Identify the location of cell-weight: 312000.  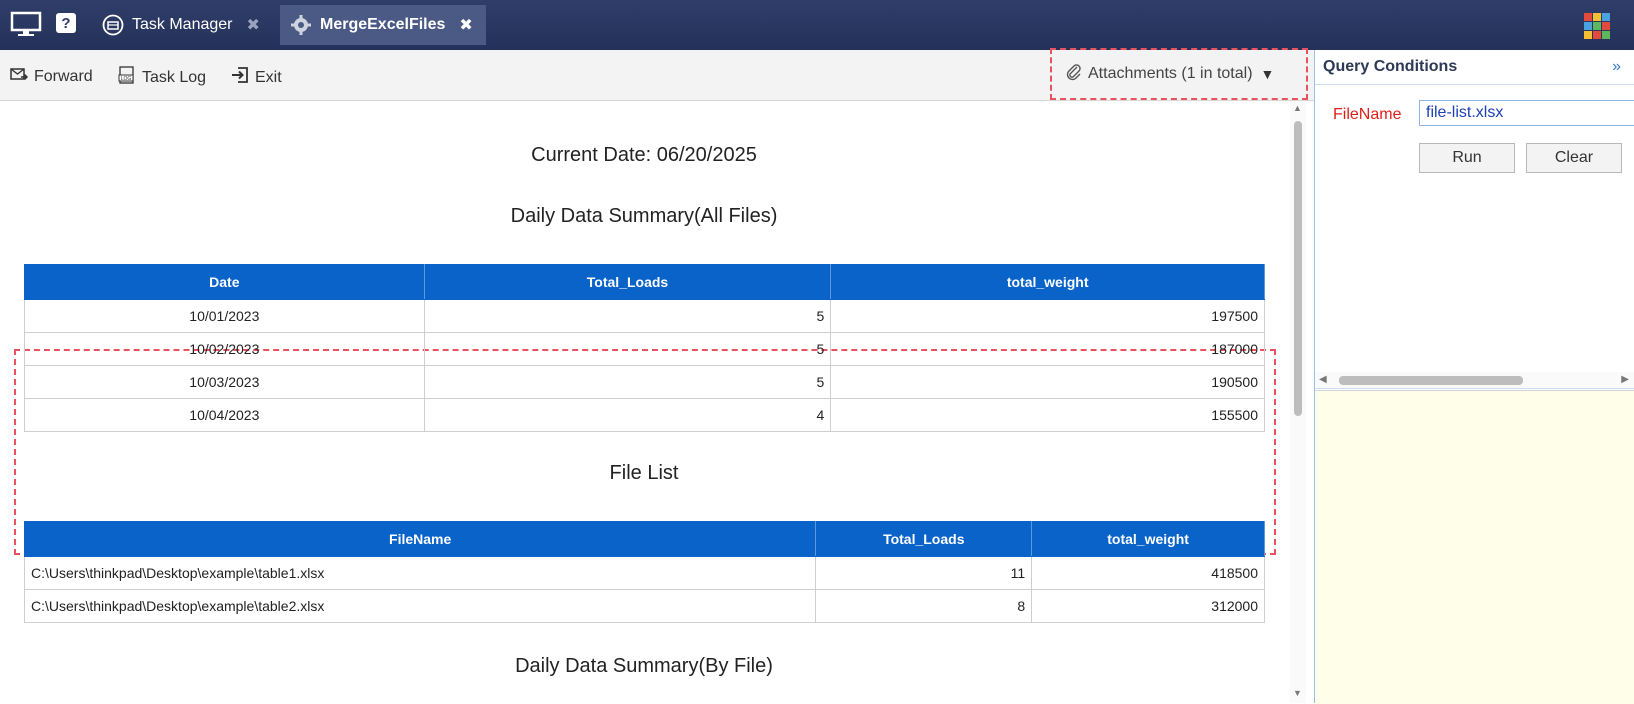
(1148, 606).